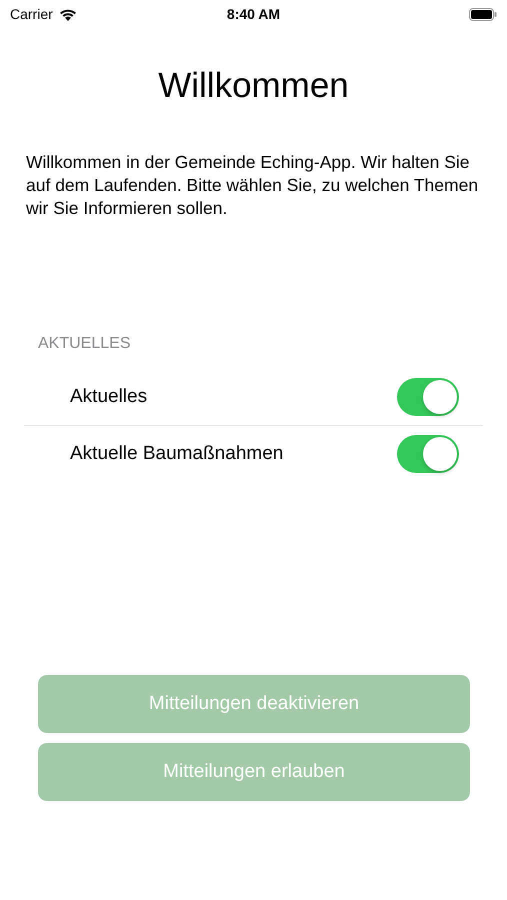 This screenshot has height=900, width=507. I want to click on section-header: AKTUELLES, so click(85, 344).